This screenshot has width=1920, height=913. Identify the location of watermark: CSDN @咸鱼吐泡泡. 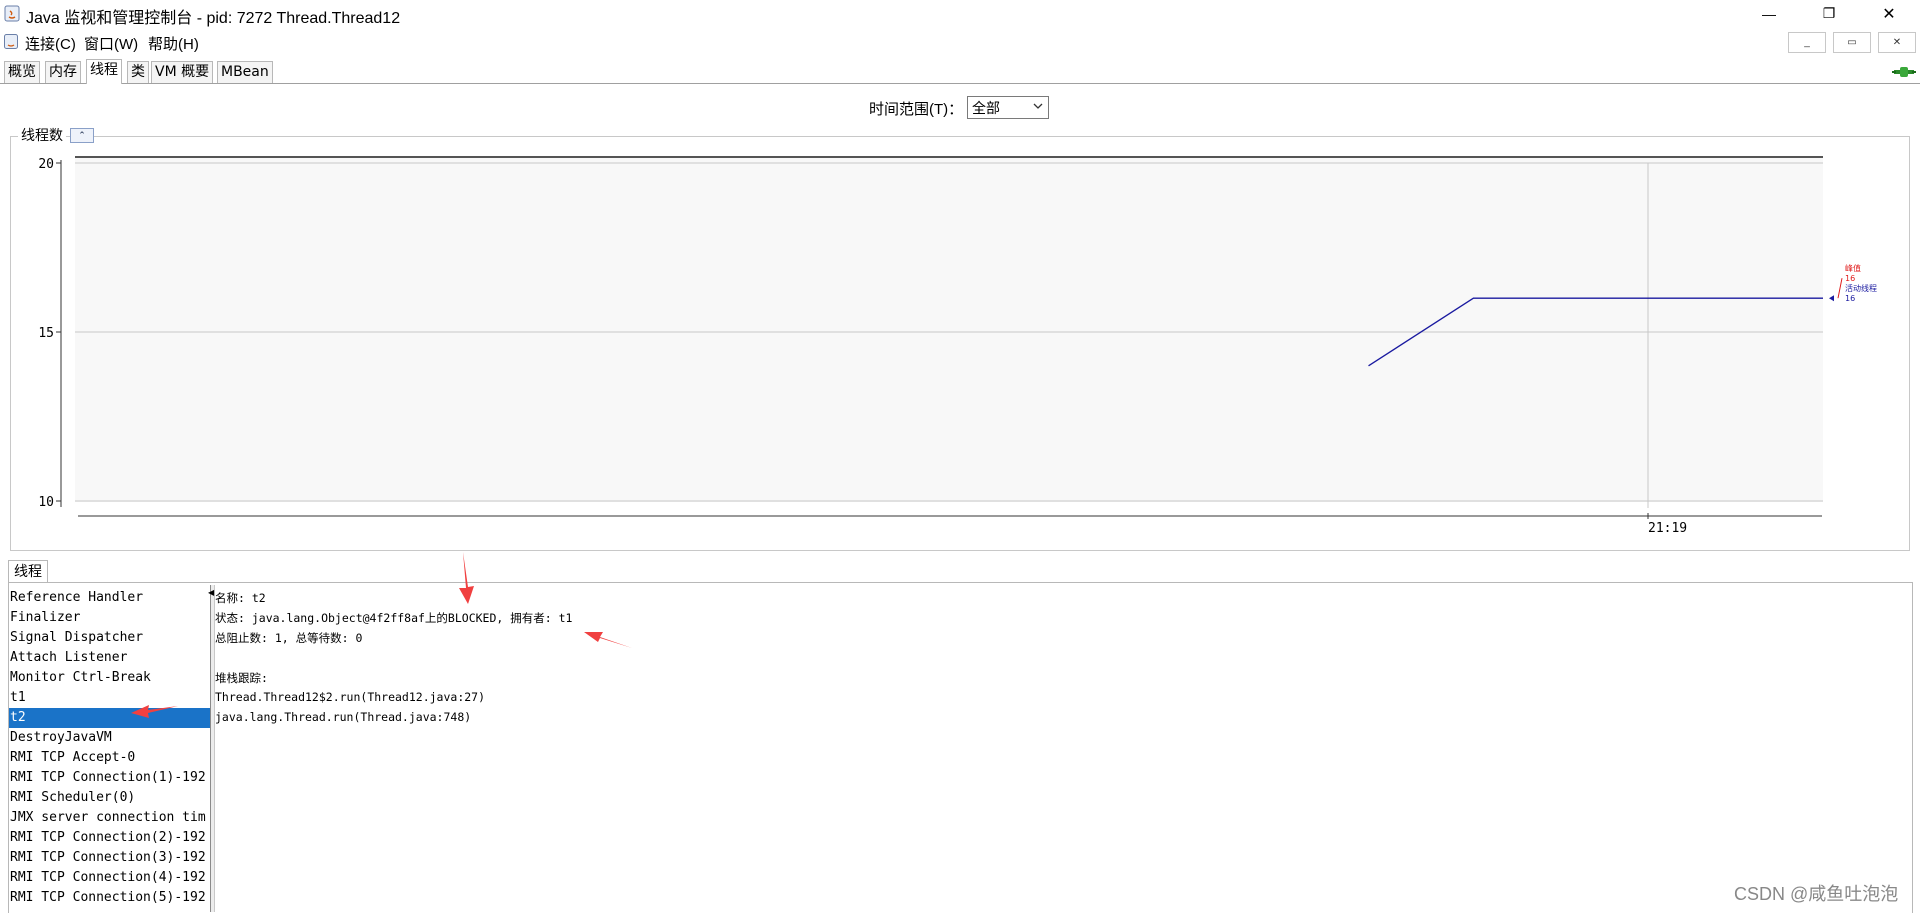
(1816, 894).